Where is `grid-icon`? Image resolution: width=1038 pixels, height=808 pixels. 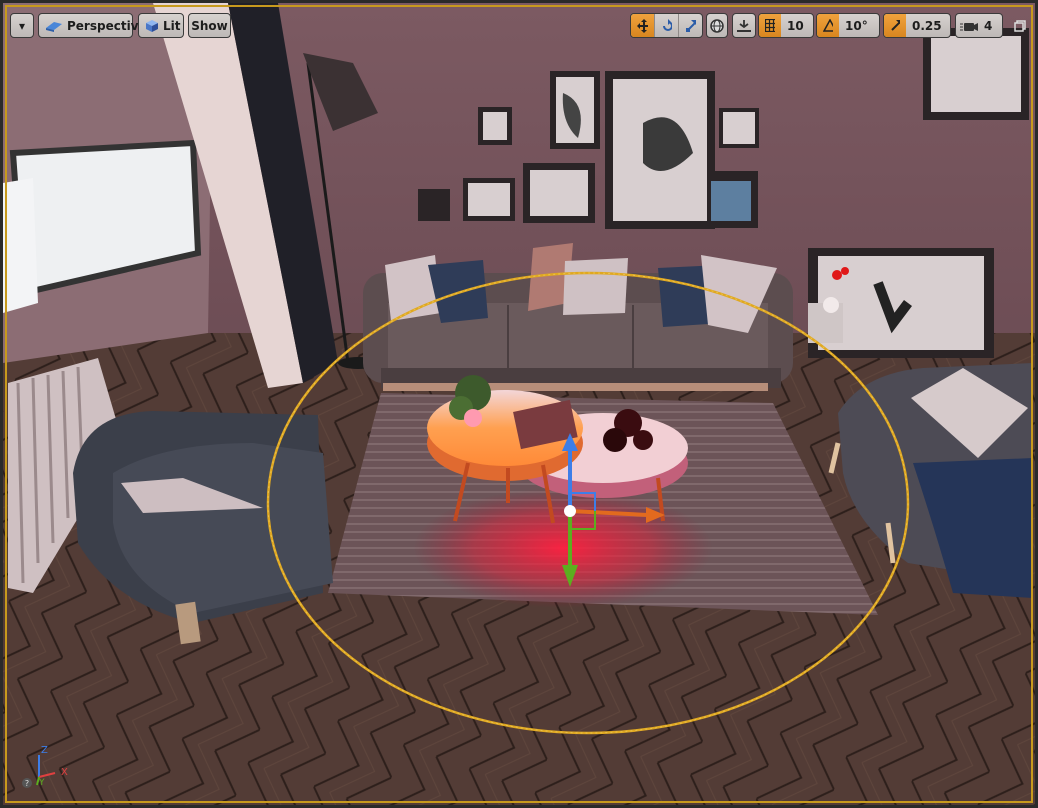
grid-icon is located at coordinates (770, 25).